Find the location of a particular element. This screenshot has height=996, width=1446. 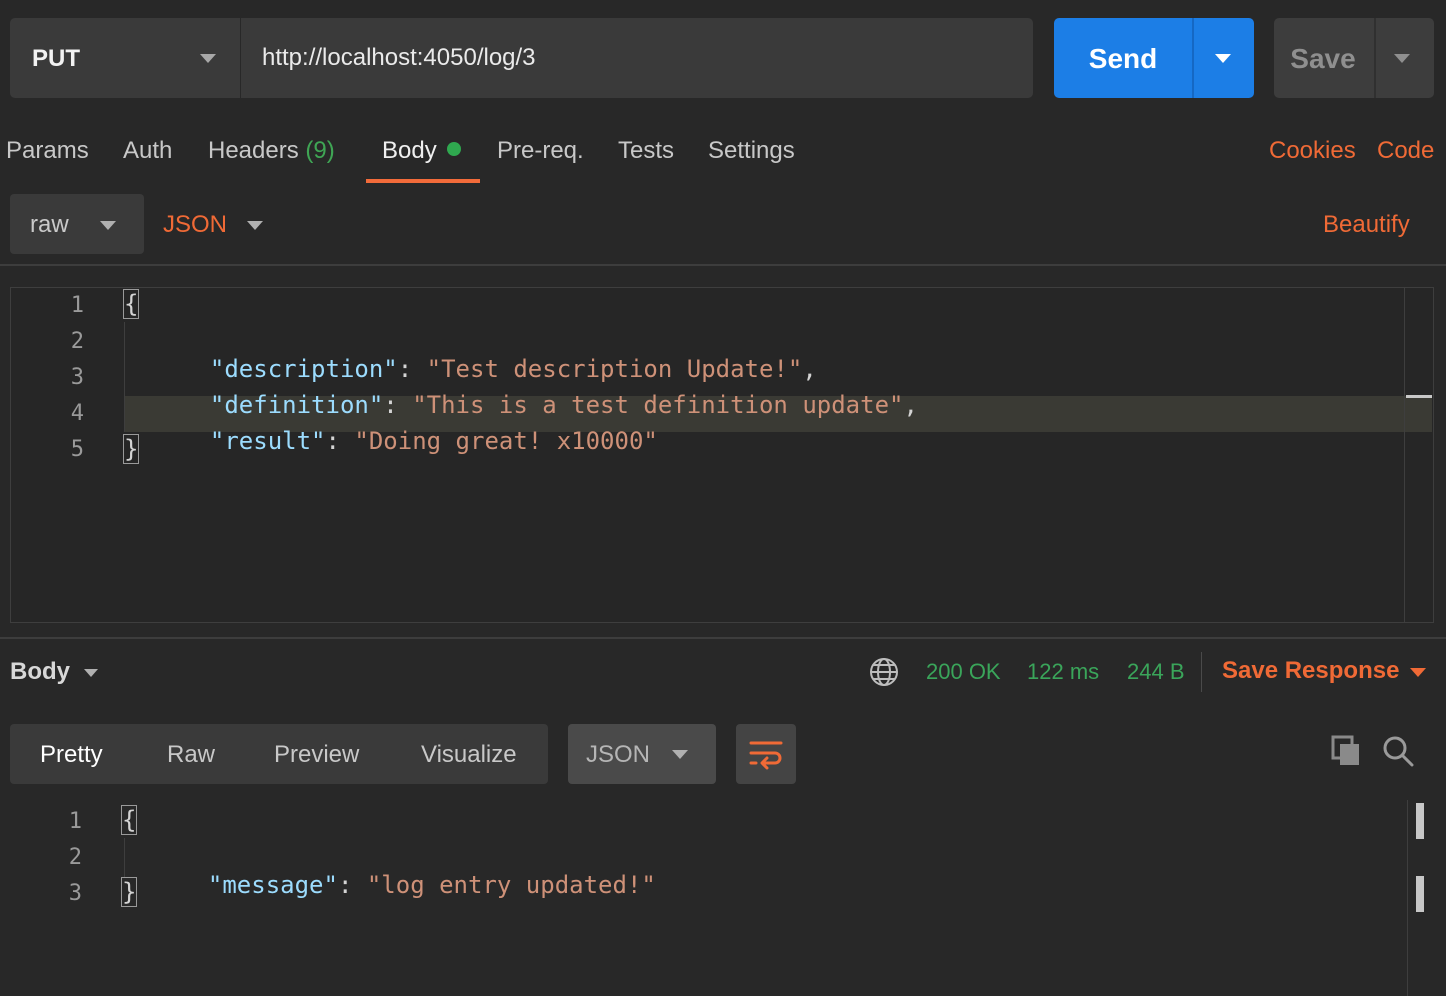

response-time: 122 ms is located at coordinates (1063, 672).